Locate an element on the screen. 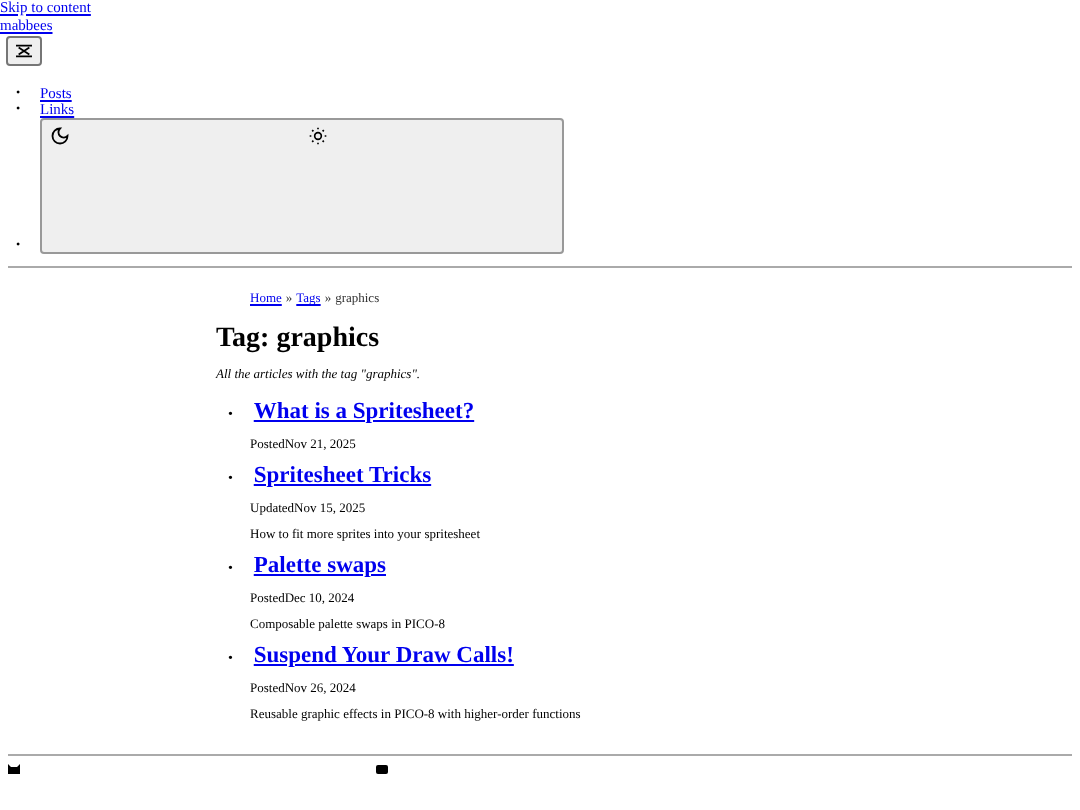  square-icon is located at coordinates (382, 769).